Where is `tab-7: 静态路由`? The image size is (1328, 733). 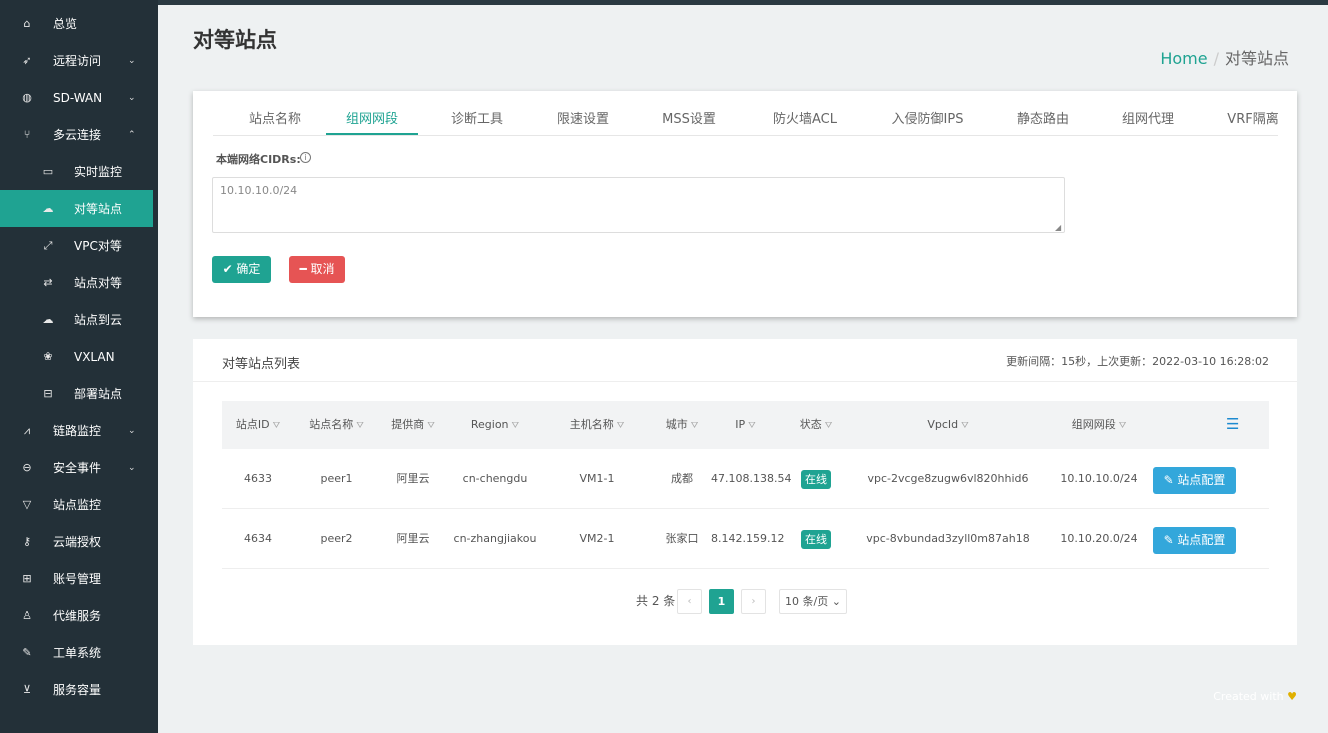 tab-7: 静态路由 is located at coordinates (1043, 120).